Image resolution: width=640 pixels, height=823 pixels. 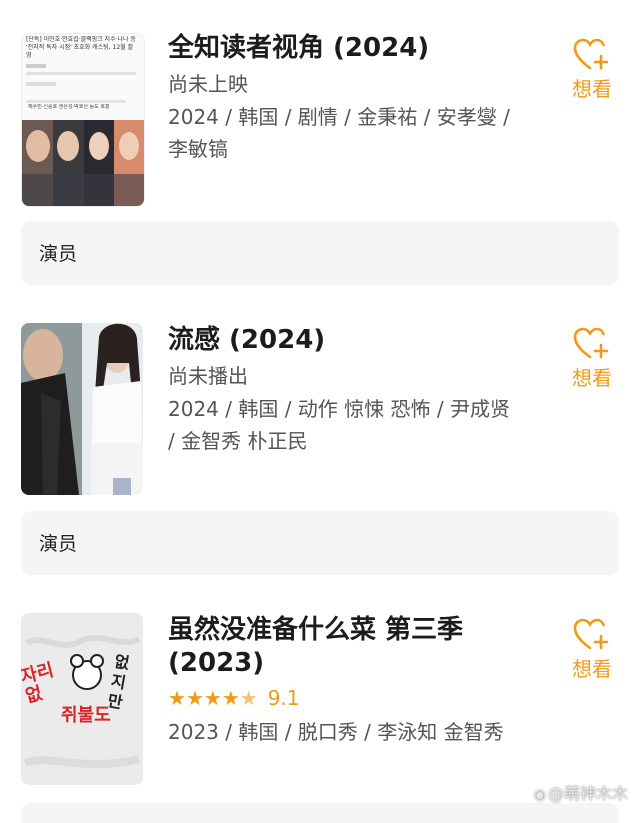 What do you see at coordinates (539, 795) in the screenshot?
I see `weibo-icon: ◉` at bounding box center [539, 795].